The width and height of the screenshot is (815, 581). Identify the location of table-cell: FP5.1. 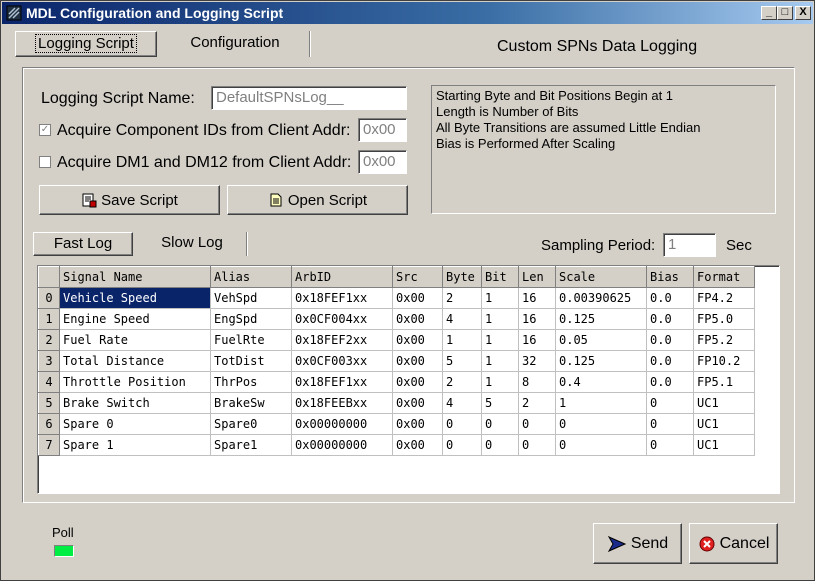
(724, 382).